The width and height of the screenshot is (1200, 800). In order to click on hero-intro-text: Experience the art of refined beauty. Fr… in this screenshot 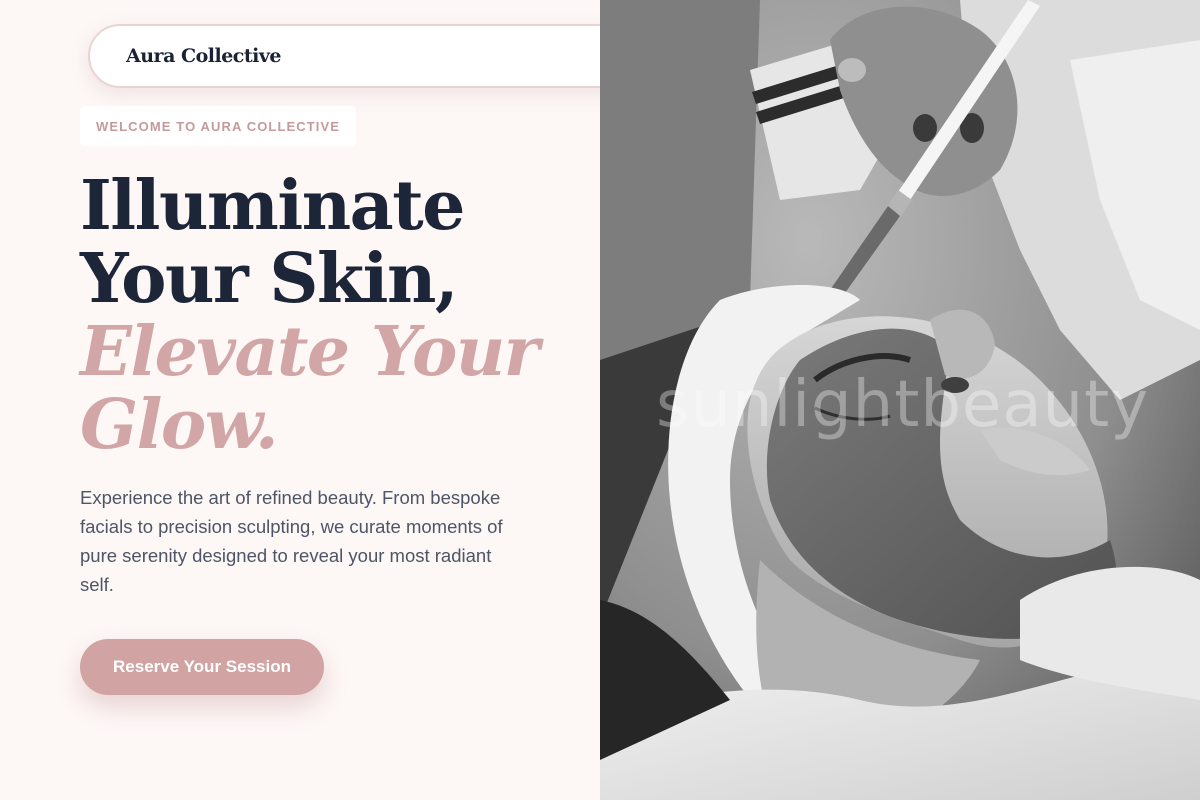, I will do `click(291, 541)`.